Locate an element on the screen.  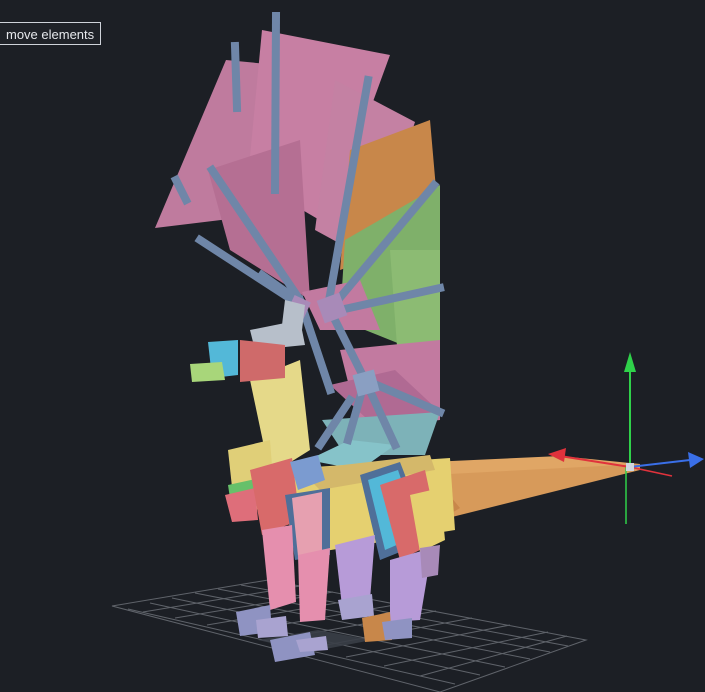
y-axis-arrow-icon is located at coordinates (630, 362).